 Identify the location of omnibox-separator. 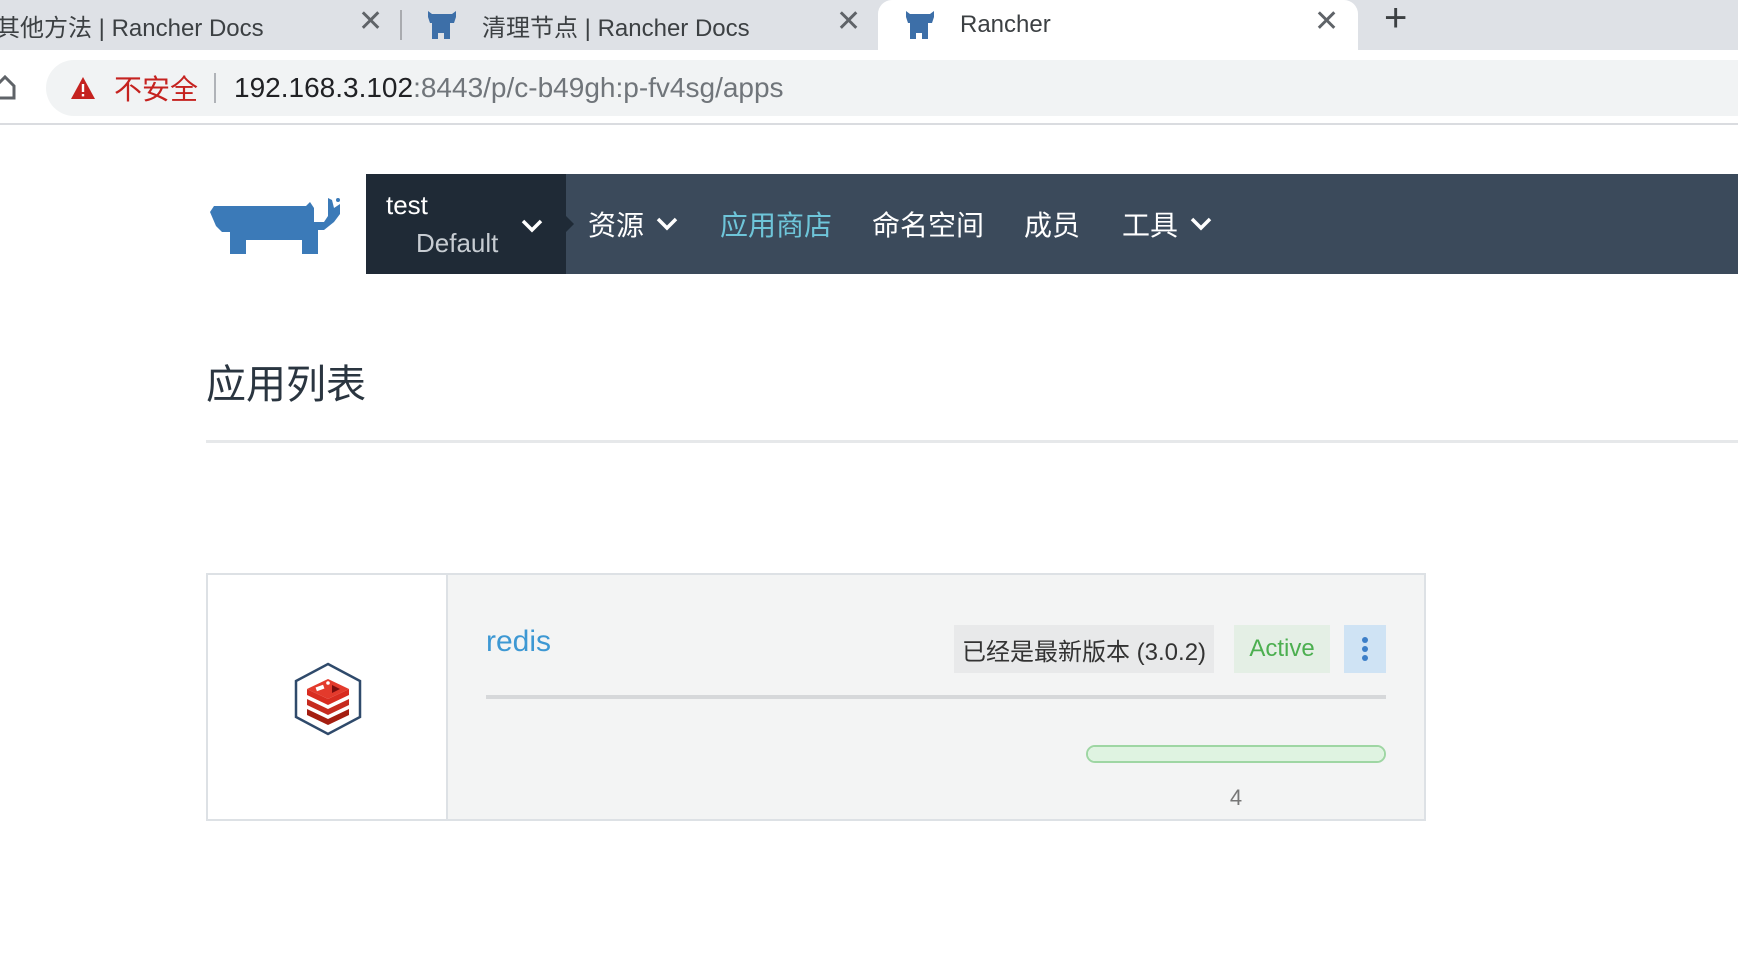
(215, 88).